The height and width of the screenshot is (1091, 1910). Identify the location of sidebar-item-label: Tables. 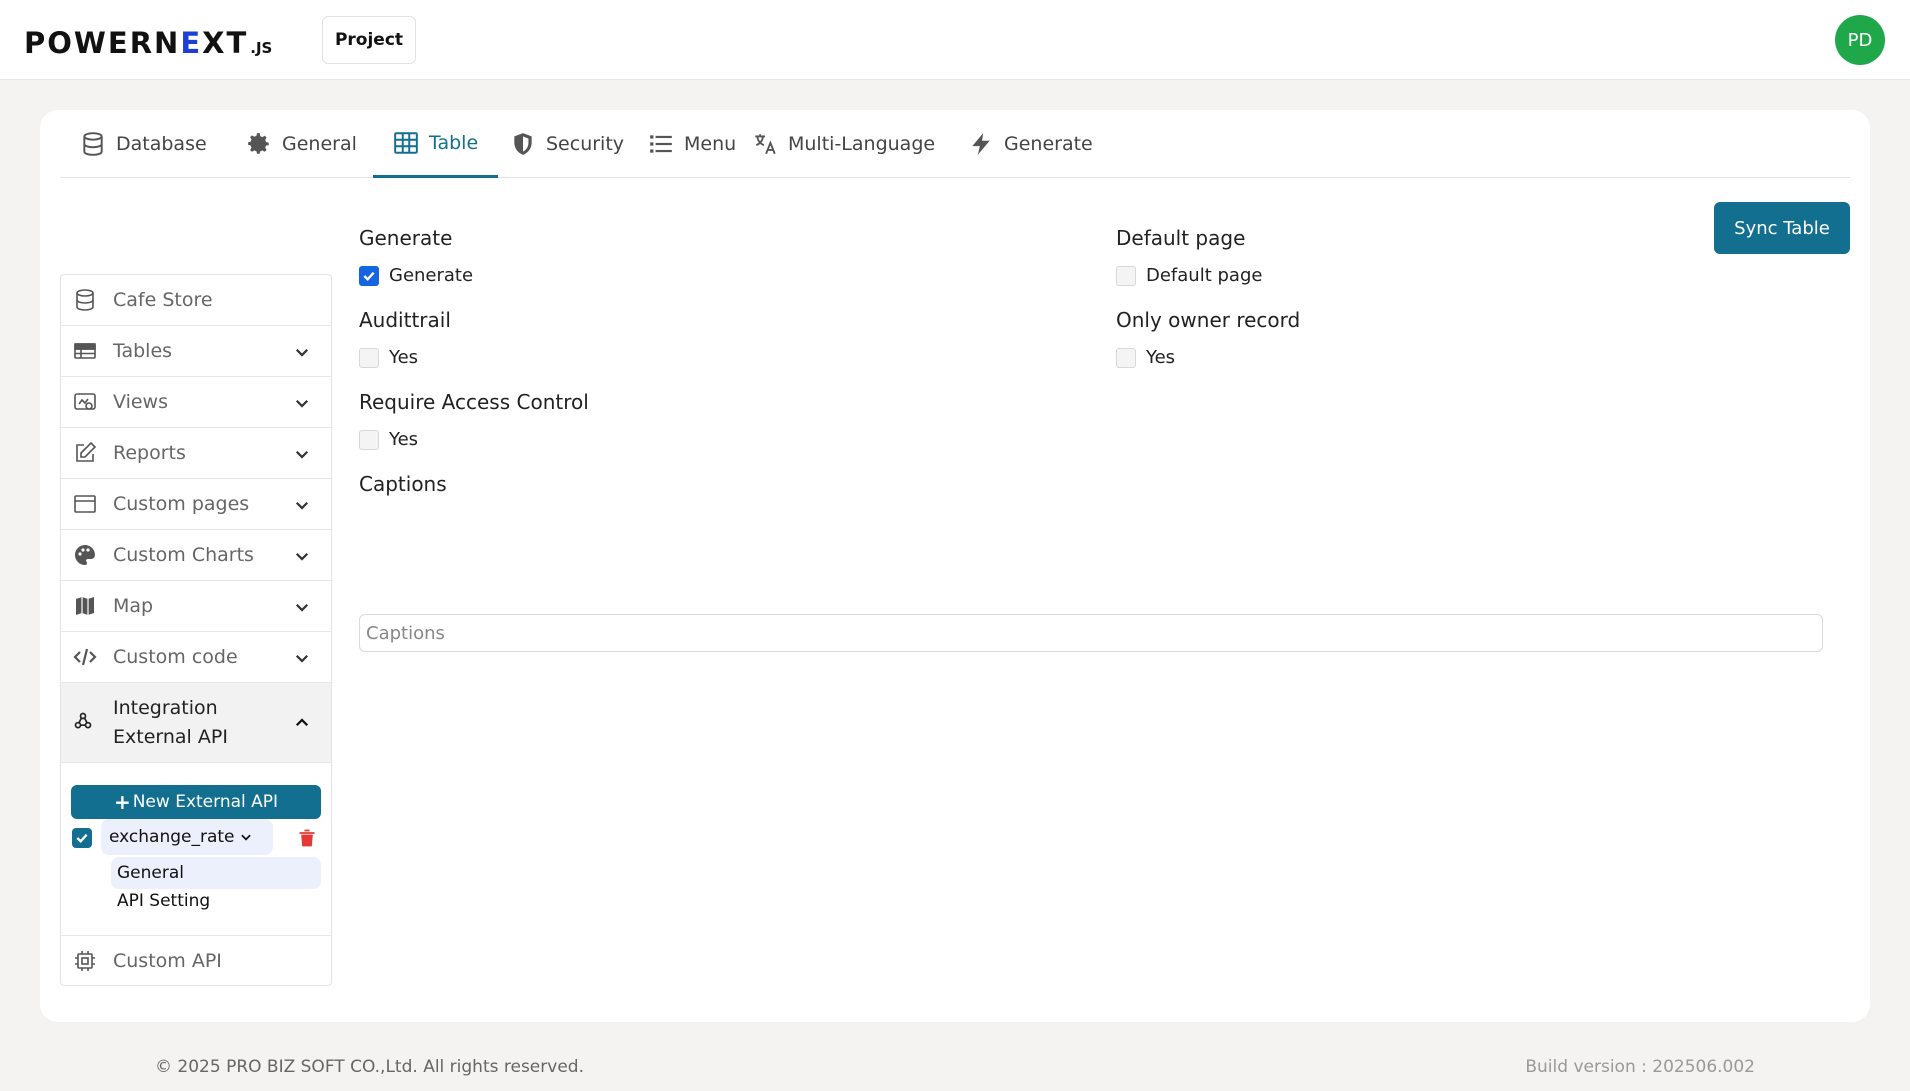
(143, 351).